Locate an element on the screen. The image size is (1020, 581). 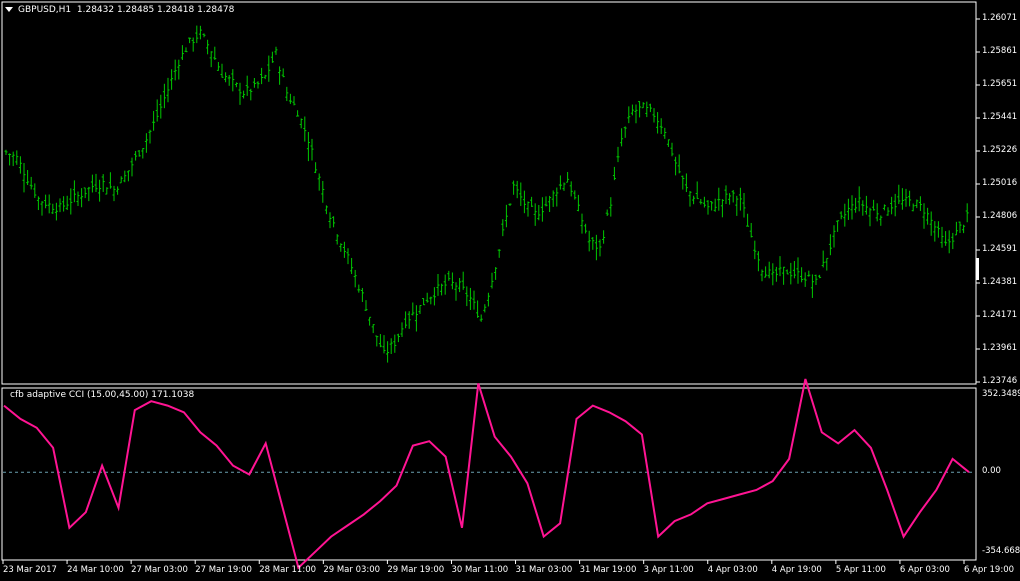
indicator-scale-label: 352.3489 is located at coordinates (1001, 394).